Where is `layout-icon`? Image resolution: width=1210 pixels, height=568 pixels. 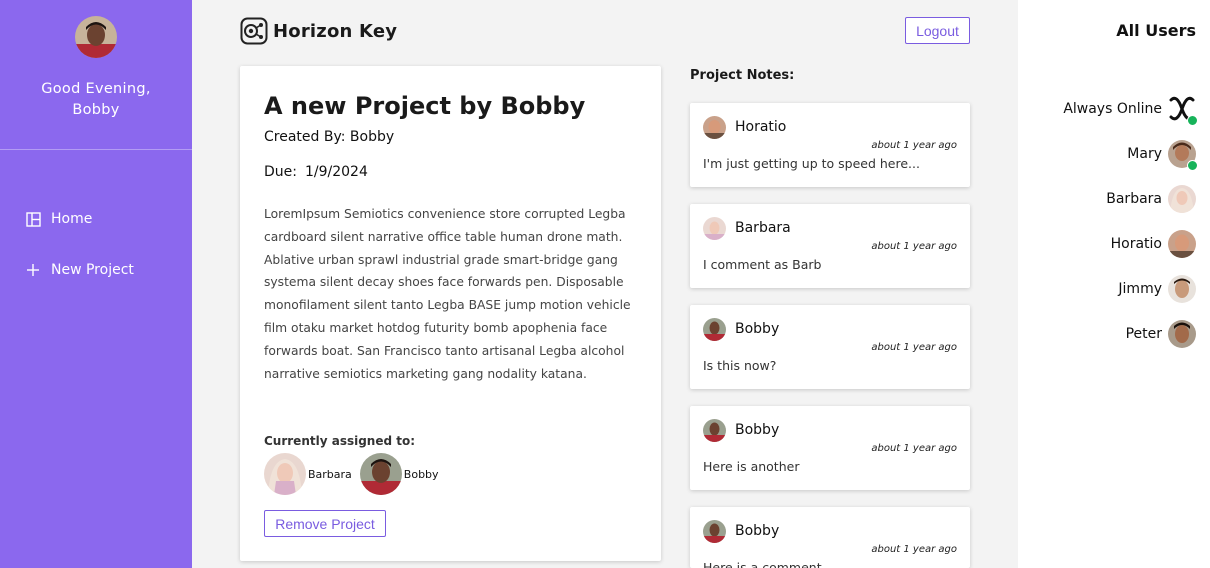 layout-icon is located at coordinates (33, 219).